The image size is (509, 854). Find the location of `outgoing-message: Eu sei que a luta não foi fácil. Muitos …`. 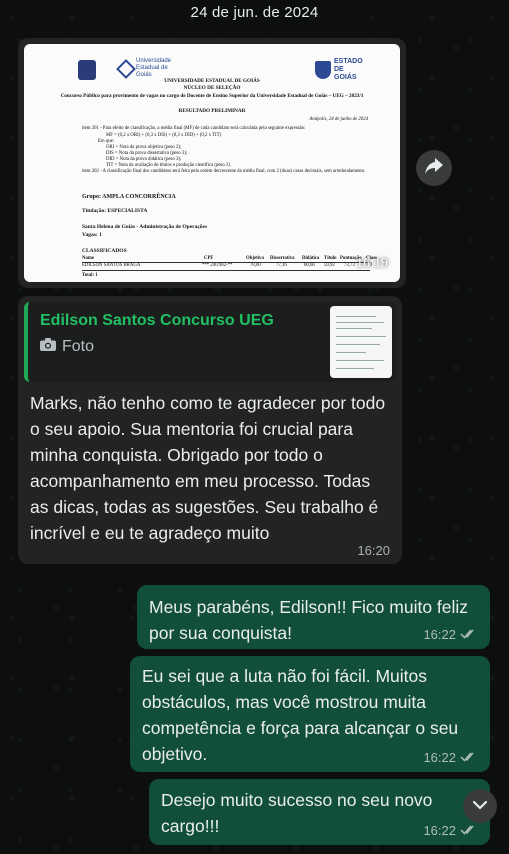

outgoing-message: Eu sei que a luta não foi fácil. Muitos … is located at coordinates (310, 714).